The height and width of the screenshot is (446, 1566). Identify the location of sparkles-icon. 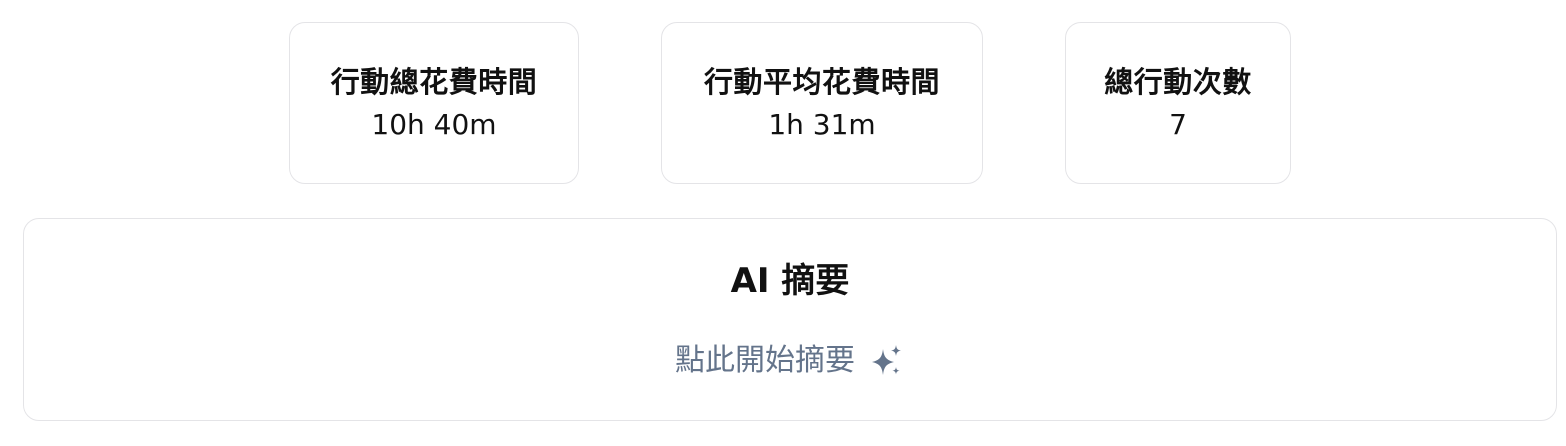
(887, 361).